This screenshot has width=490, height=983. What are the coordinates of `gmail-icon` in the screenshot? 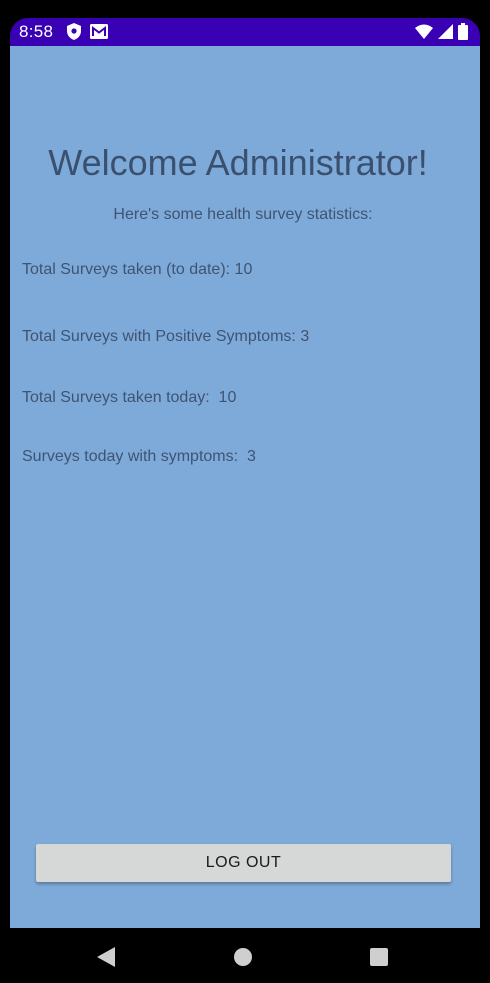 It's located at (99, 34).